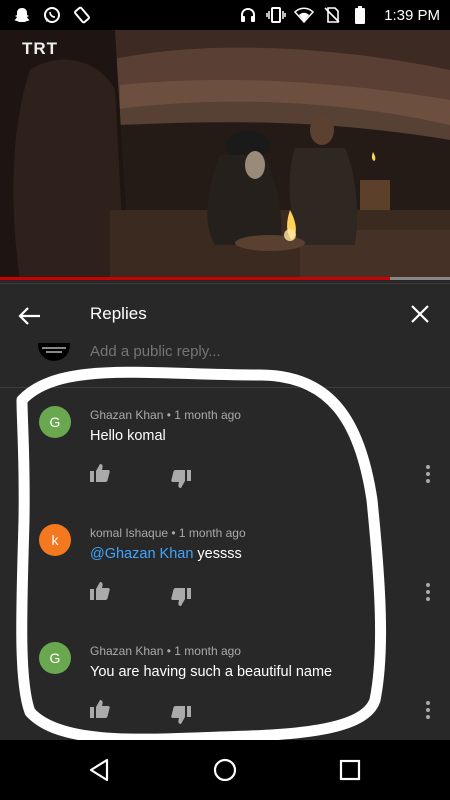 The height and width of the screenshot is (800, 450). I want to click on channel-logo: TRT, so click(40, 48).